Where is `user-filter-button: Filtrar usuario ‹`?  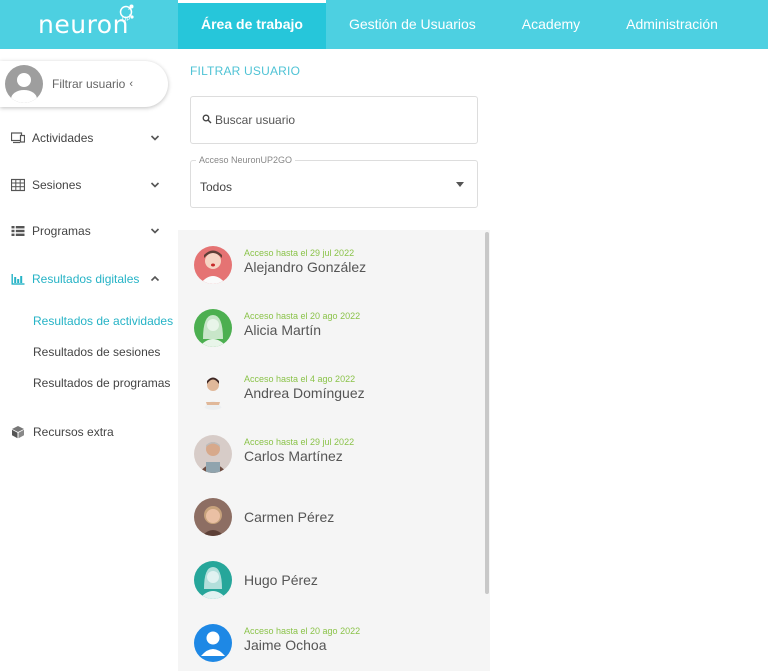 user-filter-button: Filtrar usuario ‹ is located at coordinates (84, 84).